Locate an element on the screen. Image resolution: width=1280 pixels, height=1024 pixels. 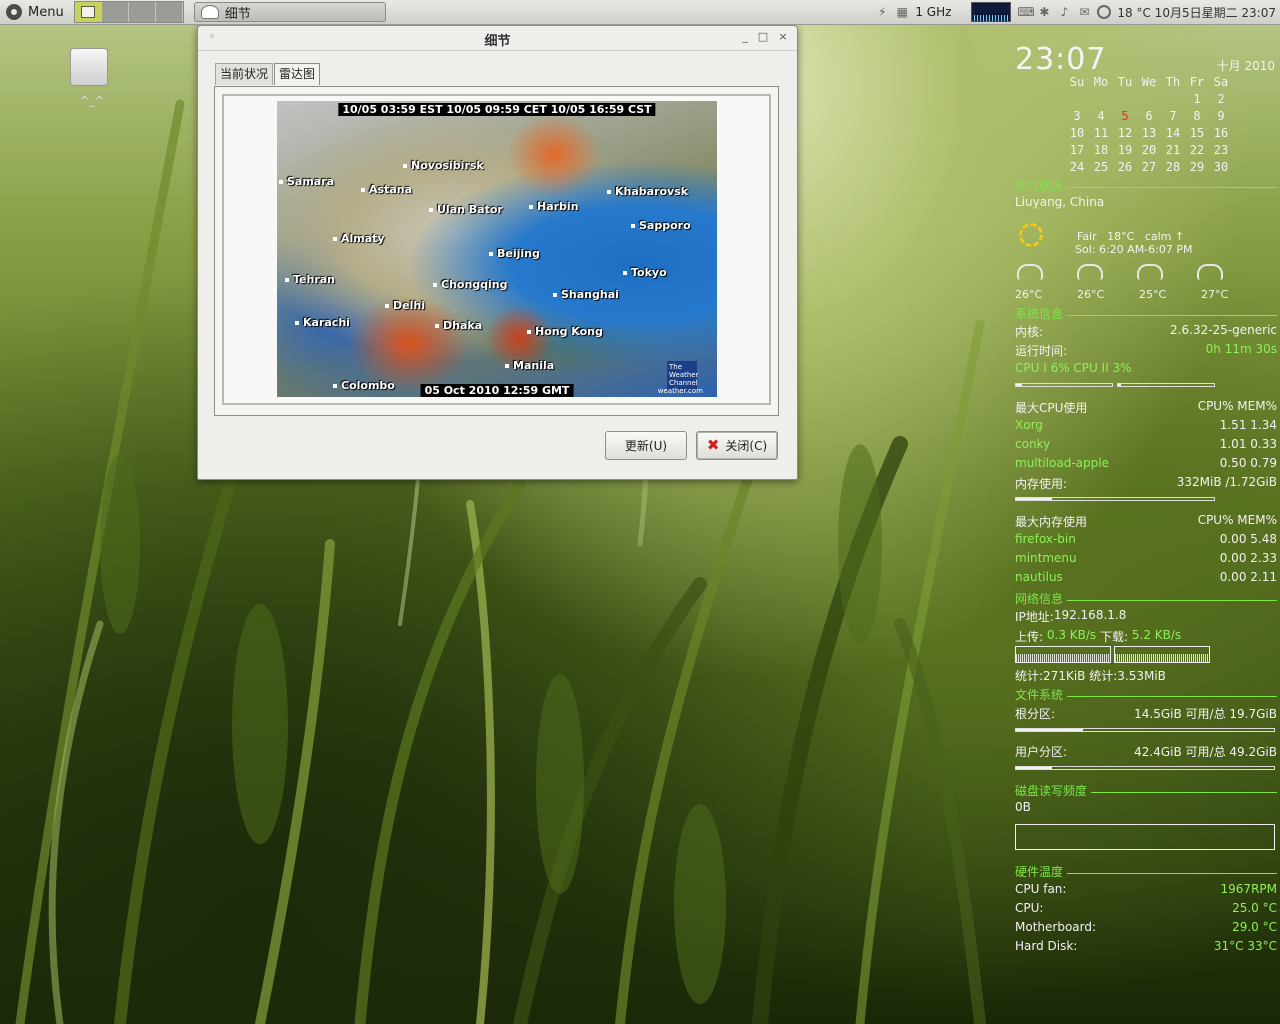
uptime-row: 运行时间: 0h 11m 30s is located at coordinates (1146, 350).